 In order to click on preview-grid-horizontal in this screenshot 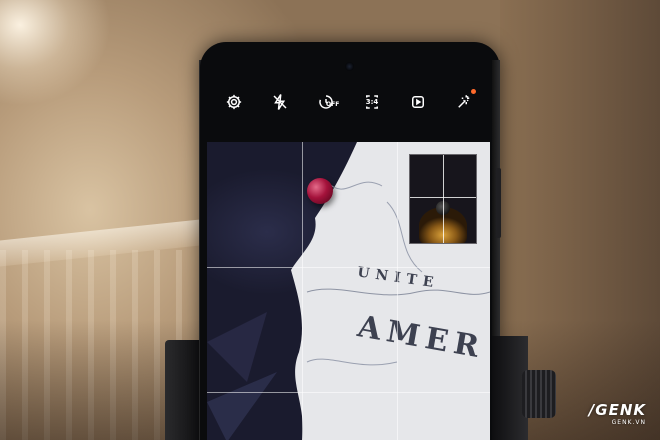, I will do `click(443, 197)`.